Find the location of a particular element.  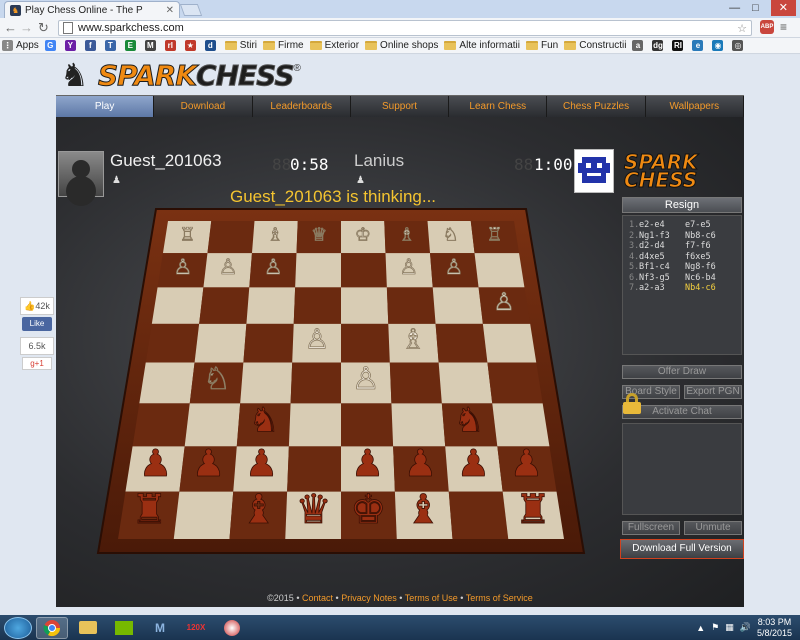

fullscreen-button: Fullscreen is located at coordinates (651, 528).